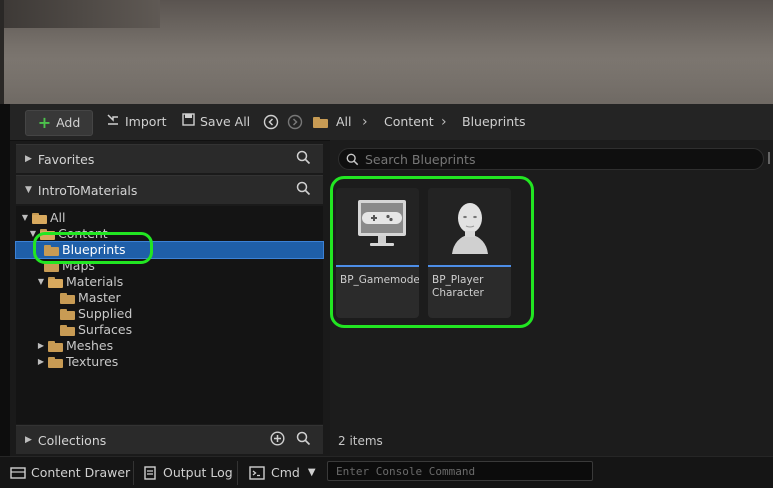 This screenshot has height=488, width=773. Describe the element at coordinates (105, 329) in the screenshot. I see `tree-item-label: Surfaces` at that location.